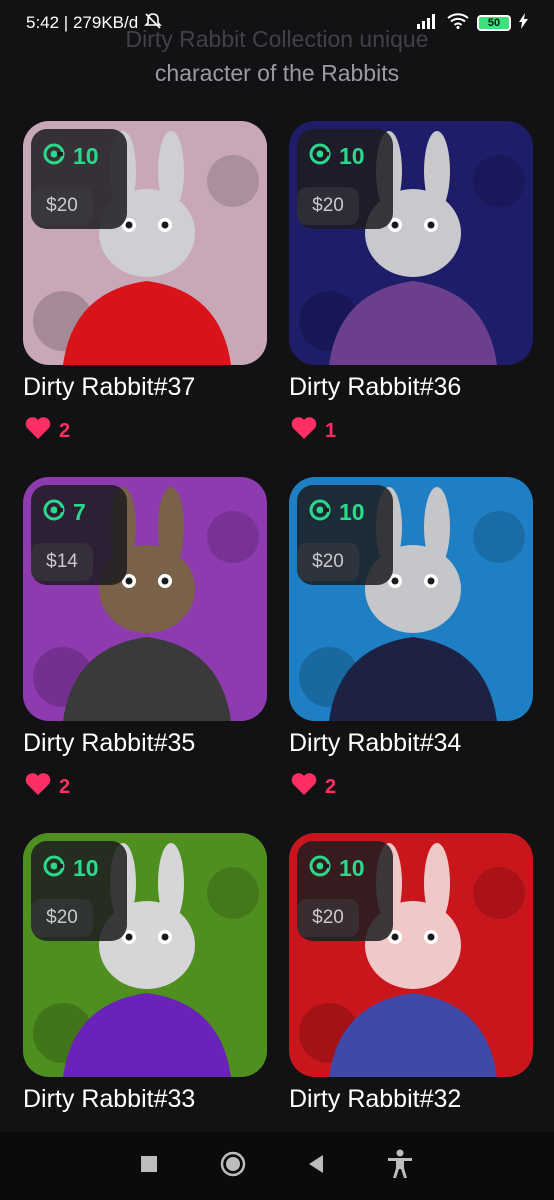  What do you see at coordinates (458, 23) in the screenshot?
I see `wifi-icon` at bounding box center [458, 23].